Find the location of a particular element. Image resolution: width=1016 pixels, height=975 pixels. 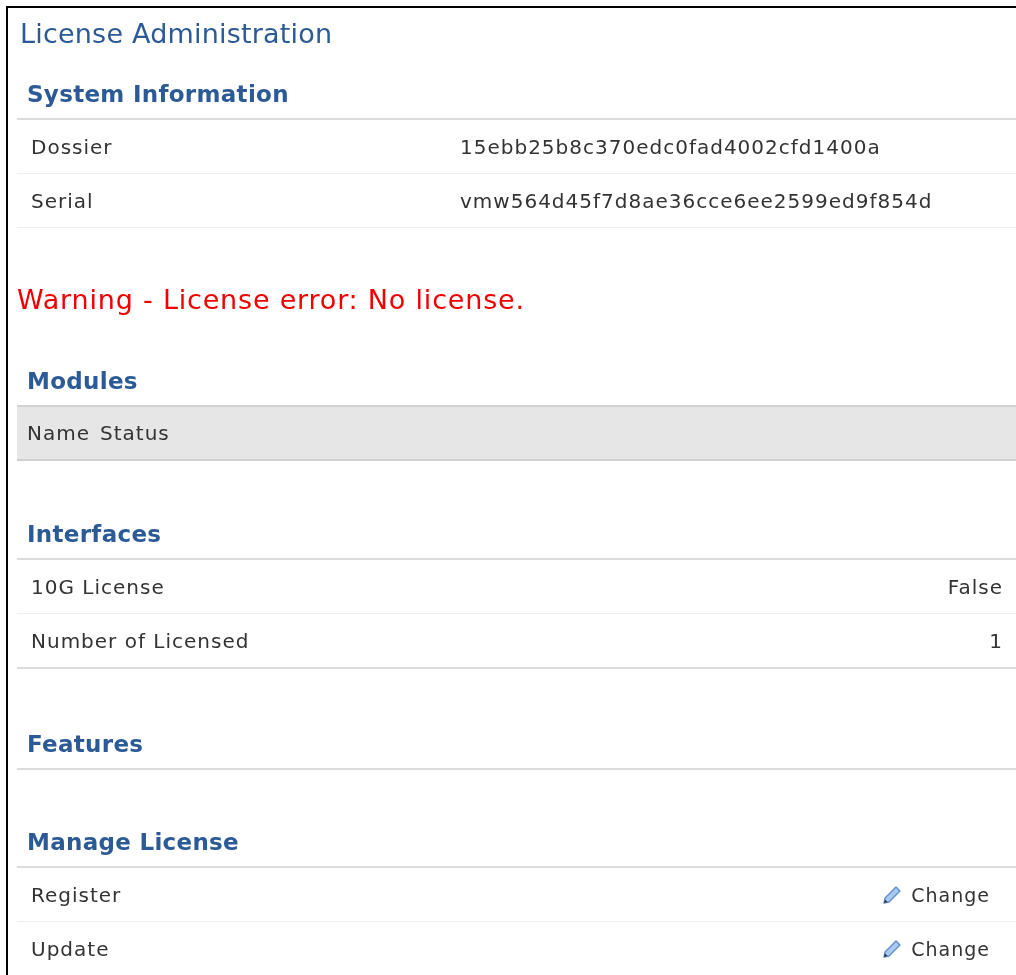

row-value: False is located at coordinates (975, 586).